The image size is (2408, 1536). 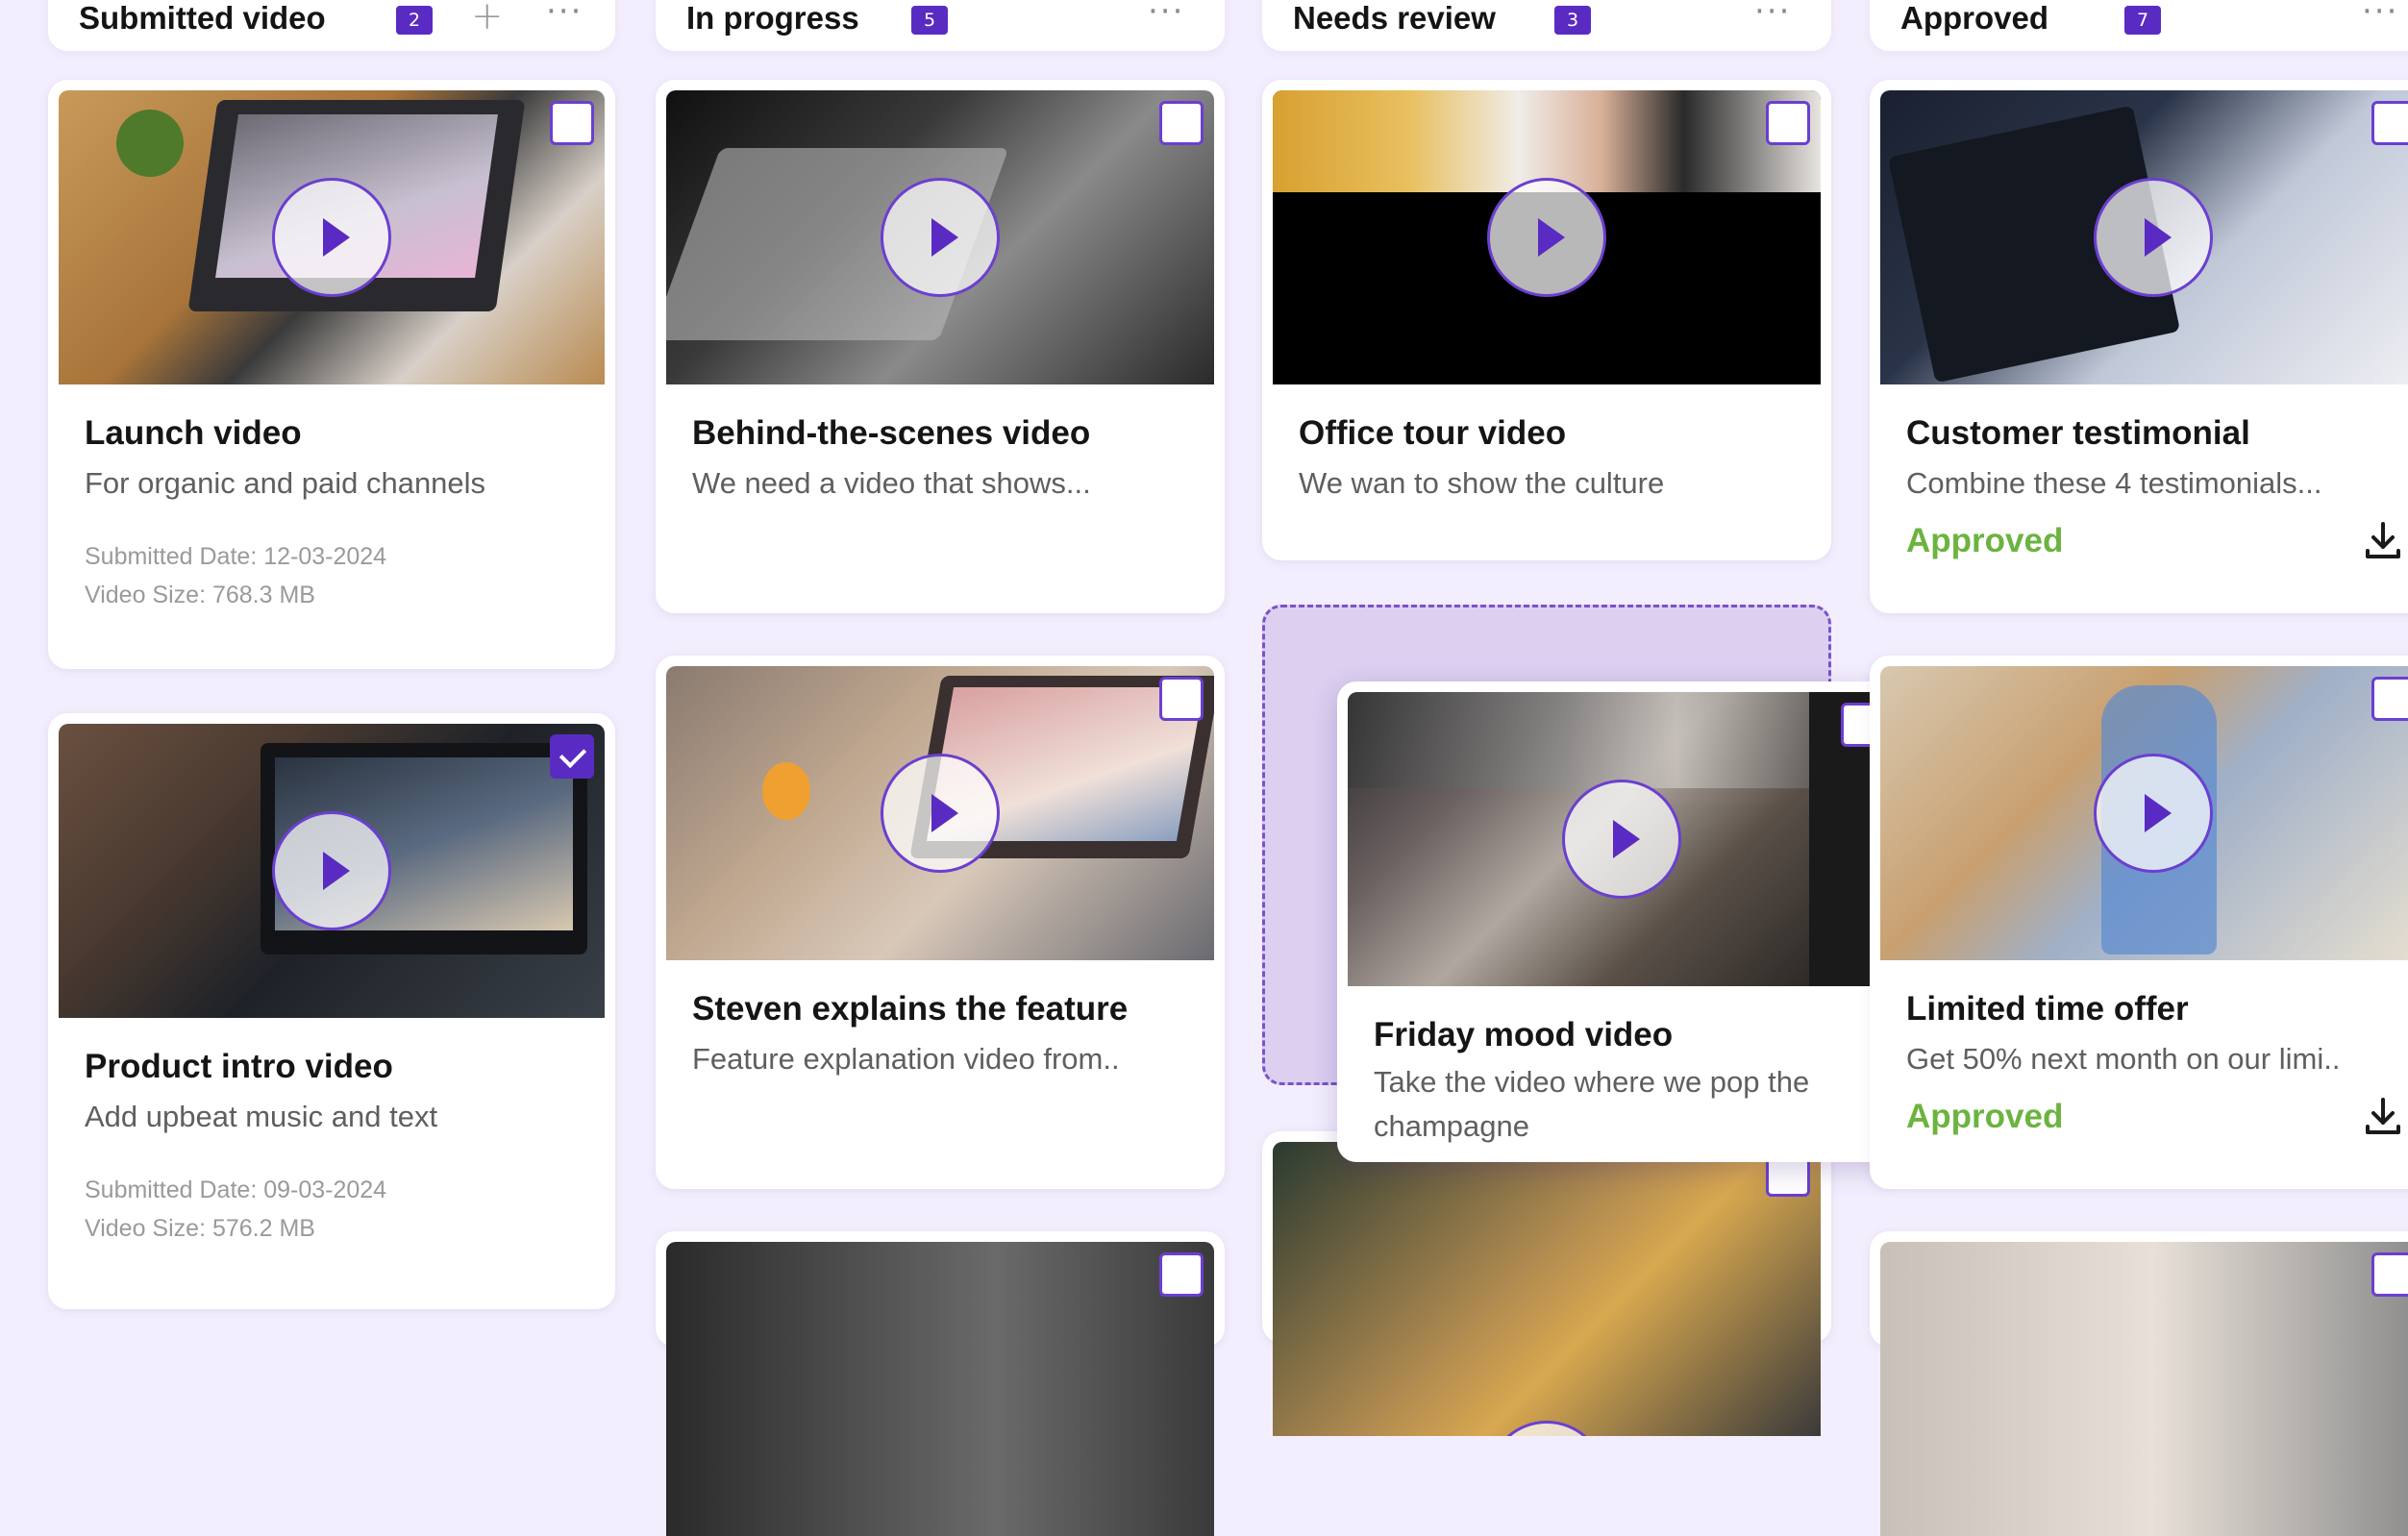 I want to click on video-size: Video Size: 576.2 MB, so click(x=200, y=1228).